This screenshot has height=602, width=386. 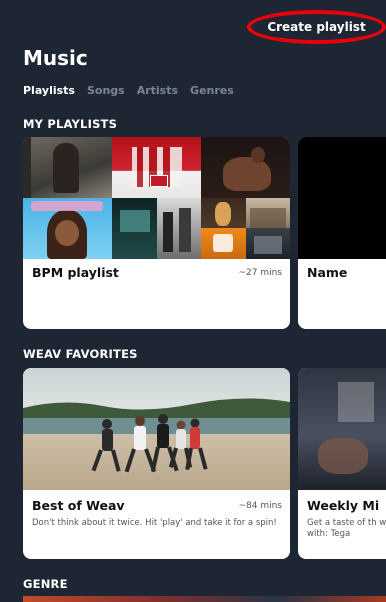 What do you see at coordinates (156, 429) in the screenshot?
I see `beach-runners-image` at bounding box center [156, 429].